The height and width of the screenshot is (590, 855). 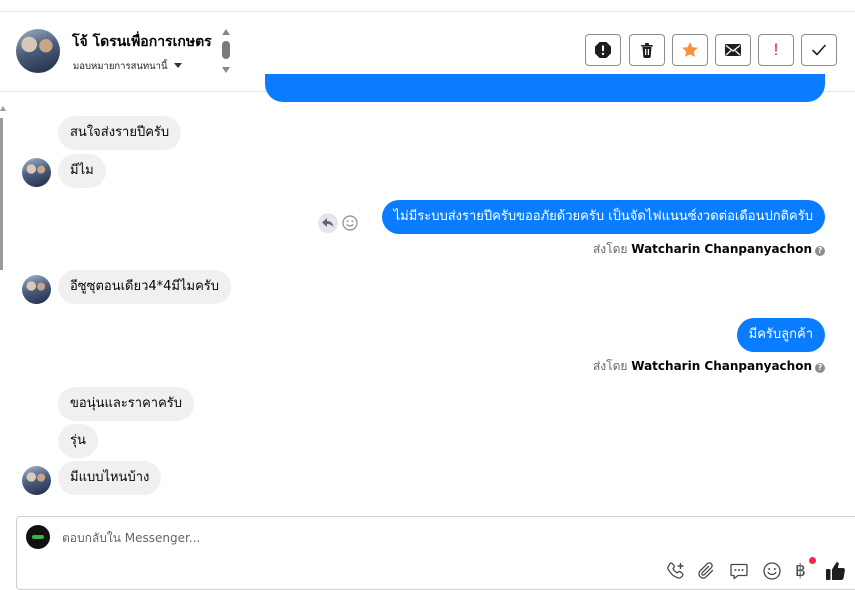 I want to click on assign-label: มอบหมายการสนทนานี้, so click(x=120, y=66).